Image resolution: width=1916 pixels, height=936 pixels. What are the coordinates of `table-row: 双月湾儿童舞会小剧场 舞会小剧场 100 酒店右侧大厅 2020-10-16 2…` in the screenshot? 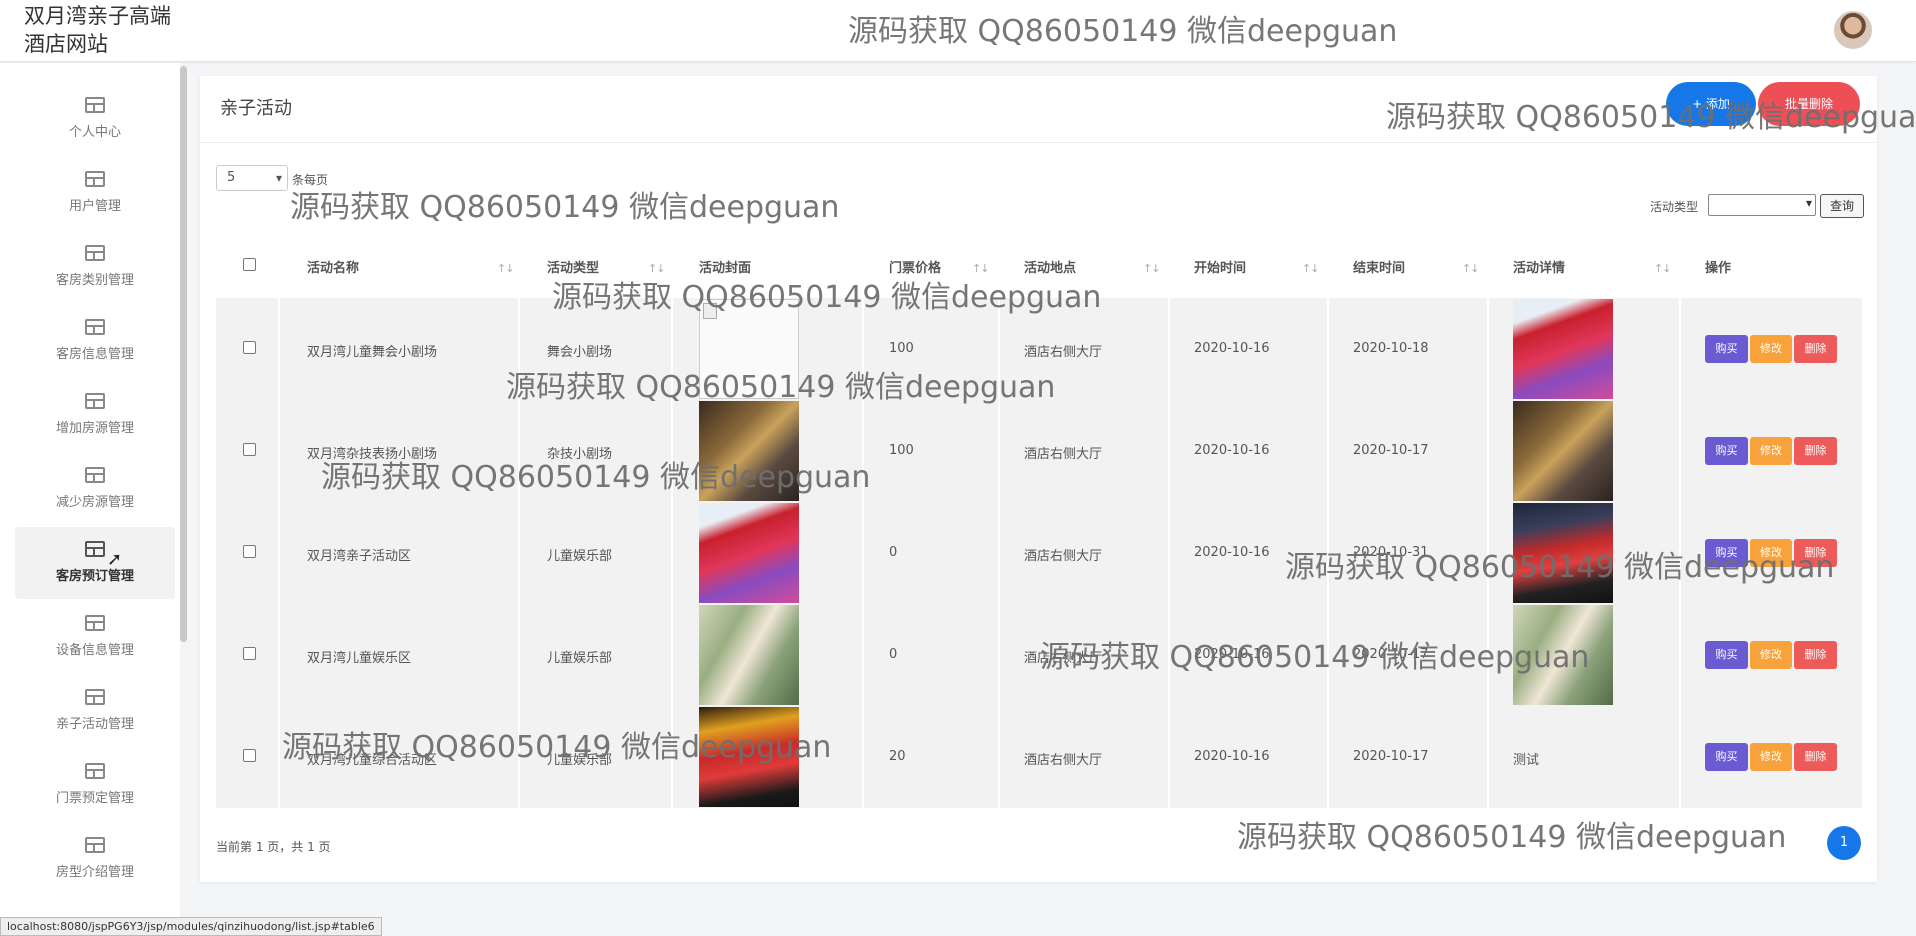 It's located at (1039, 349).